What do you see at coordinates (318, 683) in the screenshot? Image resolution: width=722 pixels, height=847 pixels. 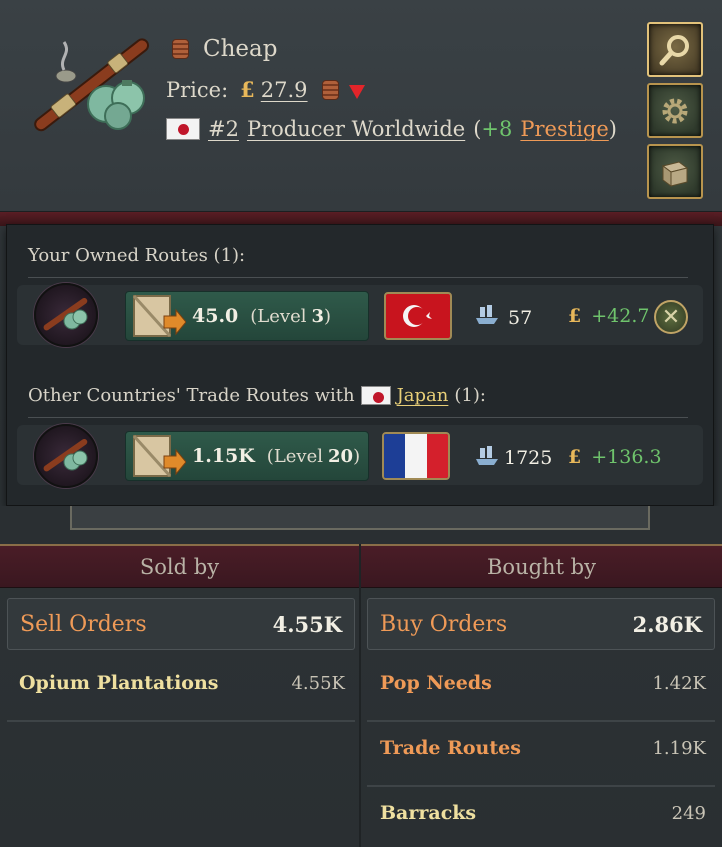 I see `seller-value: 4.55K` at bounding box center [318, 683].